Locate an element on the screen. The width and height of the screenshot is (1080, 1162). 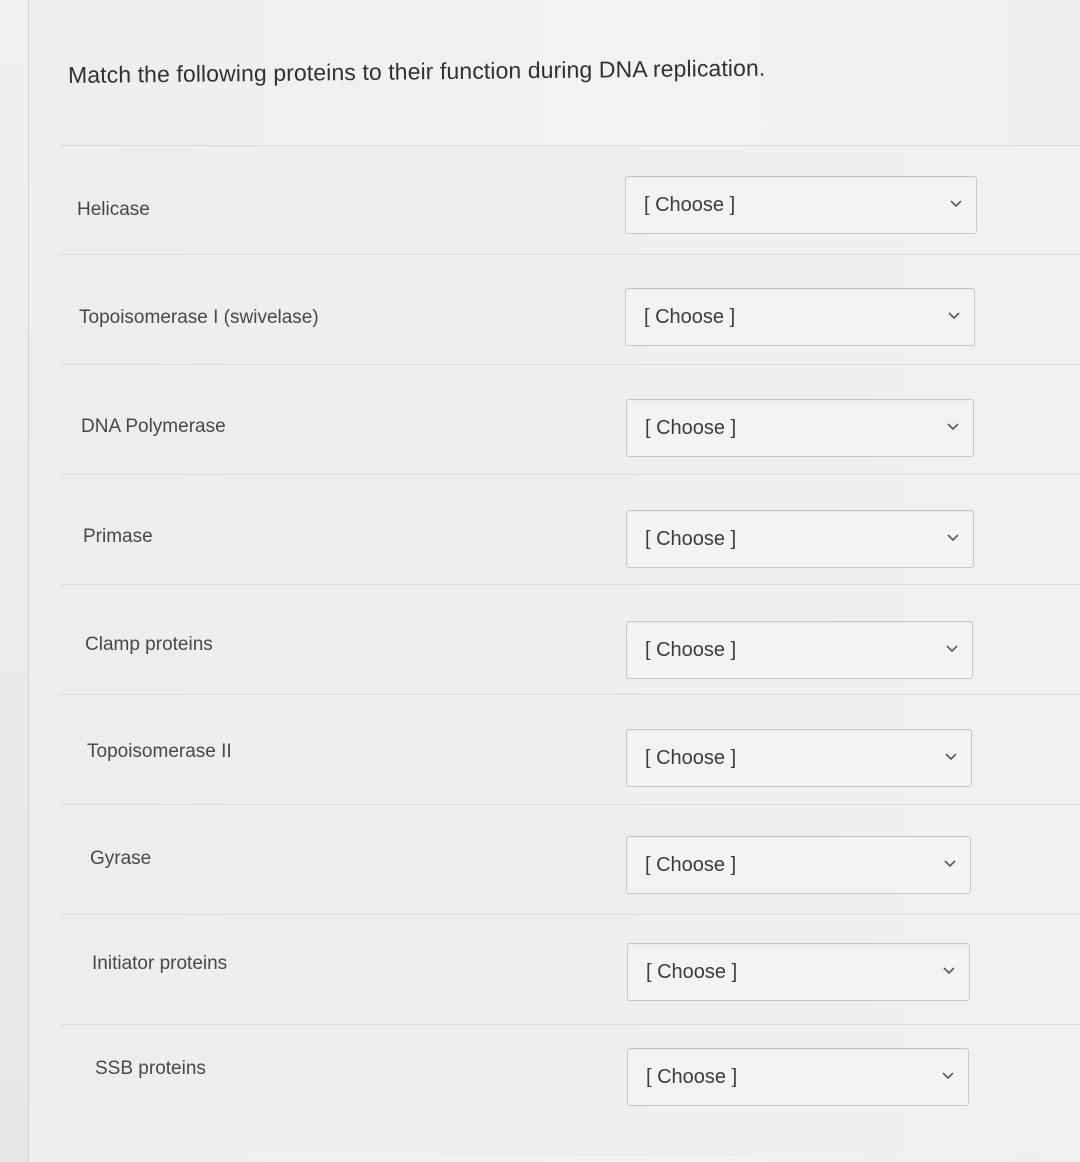
match-row-topoisomerase-1: Topoisomerase I (swivelase) [ Choose ] is located at coordinates (570, 310).